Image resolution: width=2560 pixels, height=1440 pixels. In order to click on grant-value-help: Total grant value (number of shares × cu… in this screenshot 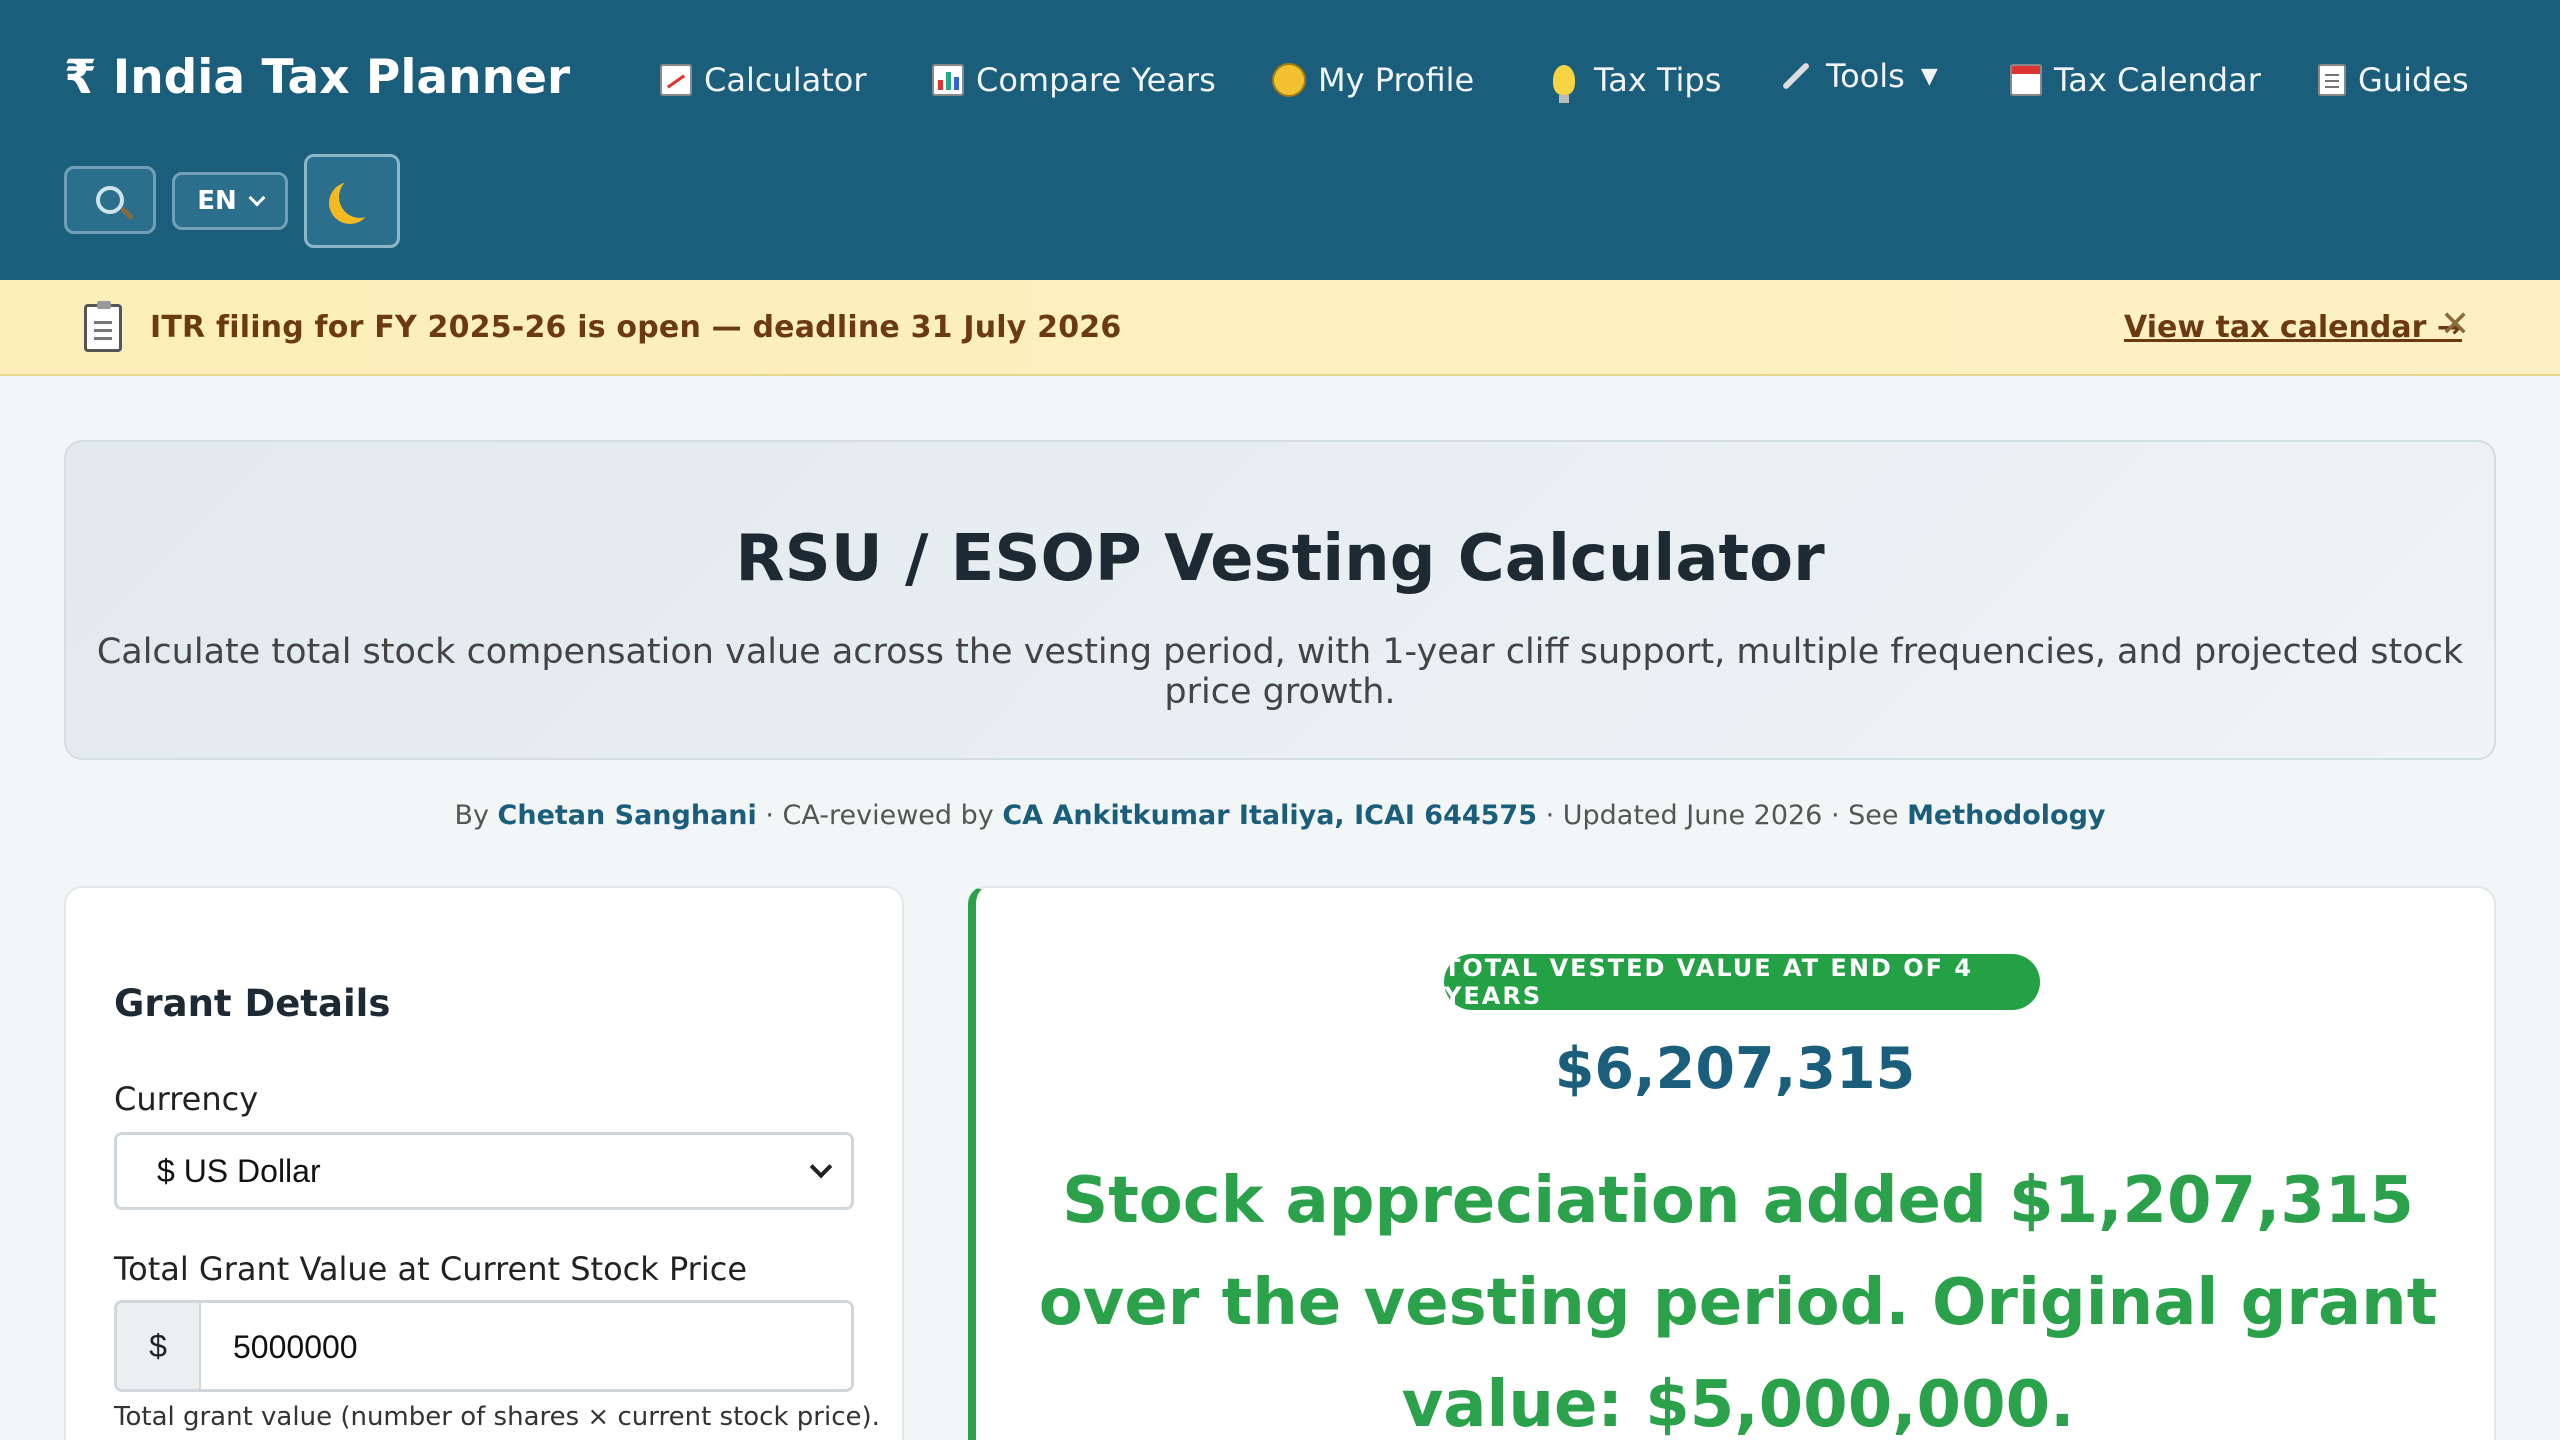, I will do `click(497, 1417)`.